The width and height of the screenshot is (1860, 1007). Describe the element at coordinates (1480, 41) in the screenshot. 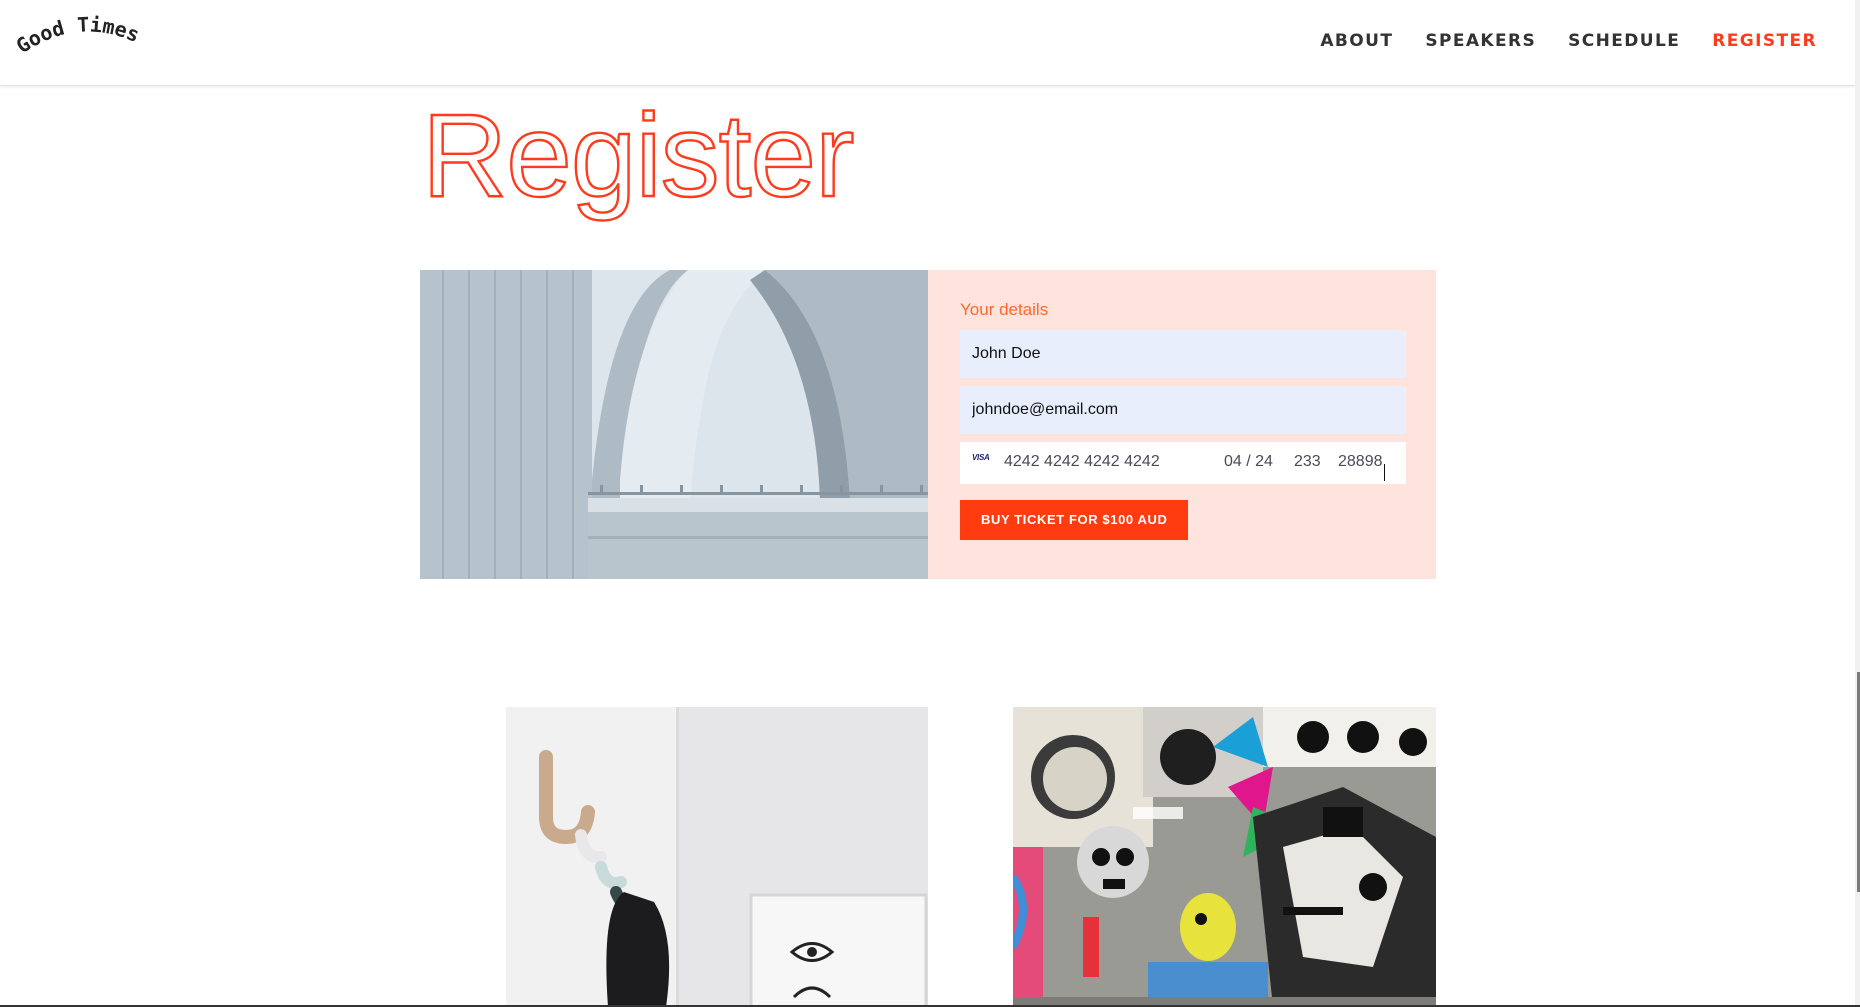

I see `nav-speakers: SPEAKERS` at that location.